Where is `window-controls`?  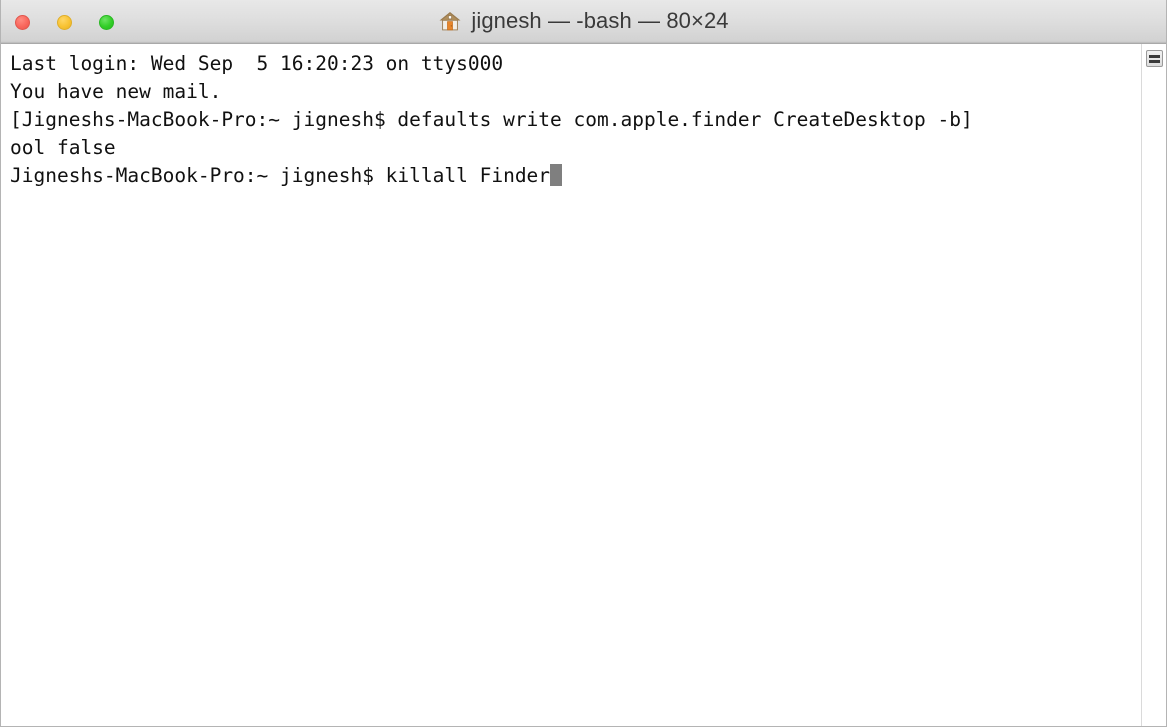 window-controls is located at coordinates (64, 22).